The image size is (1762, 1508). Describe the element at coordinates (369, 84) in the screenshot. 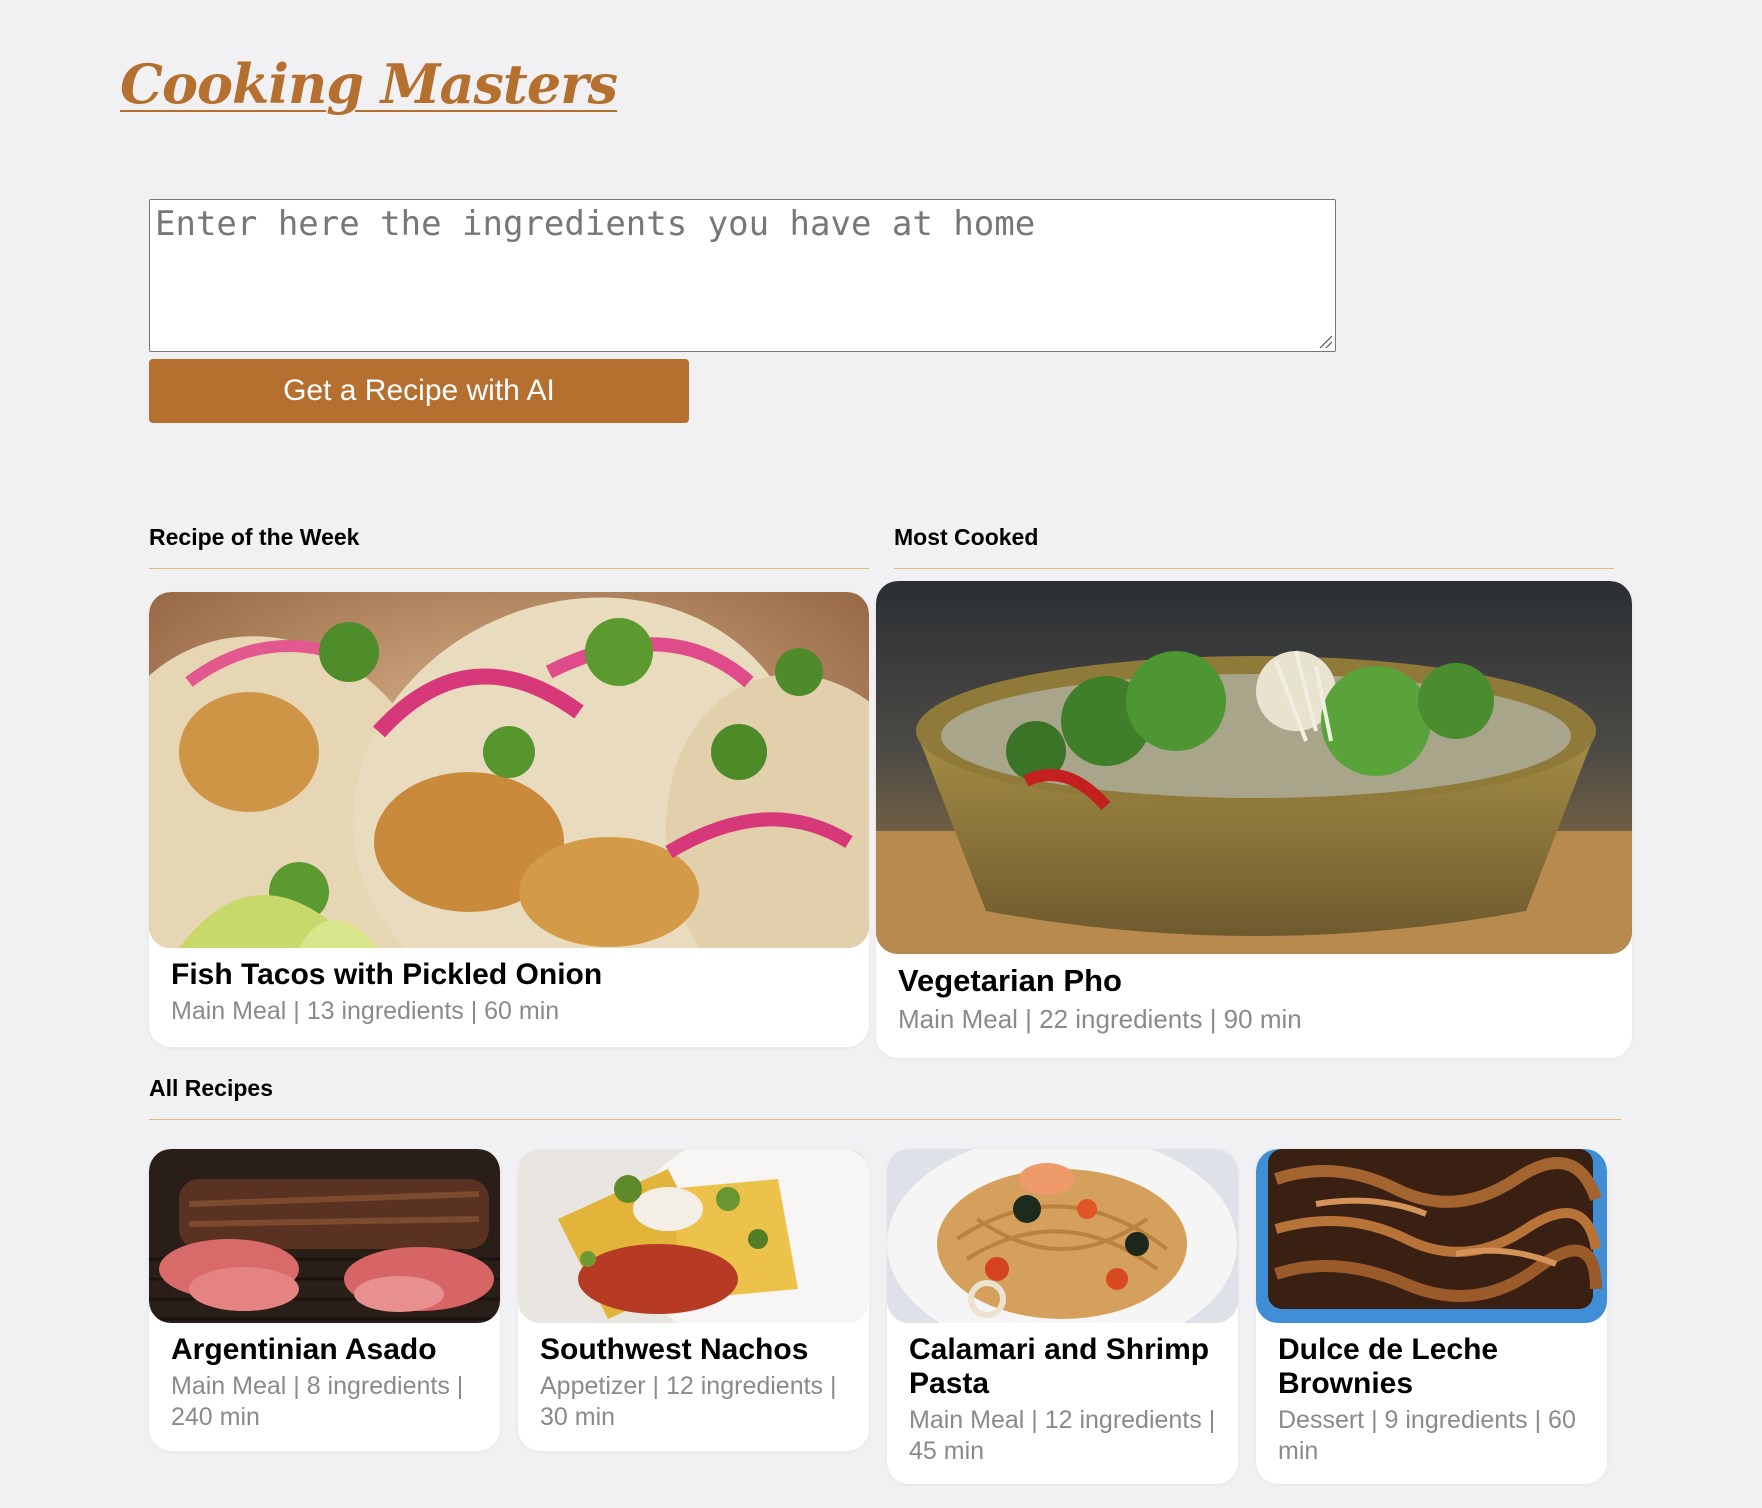

I see `site-logo: Cooking Masters` at that location.